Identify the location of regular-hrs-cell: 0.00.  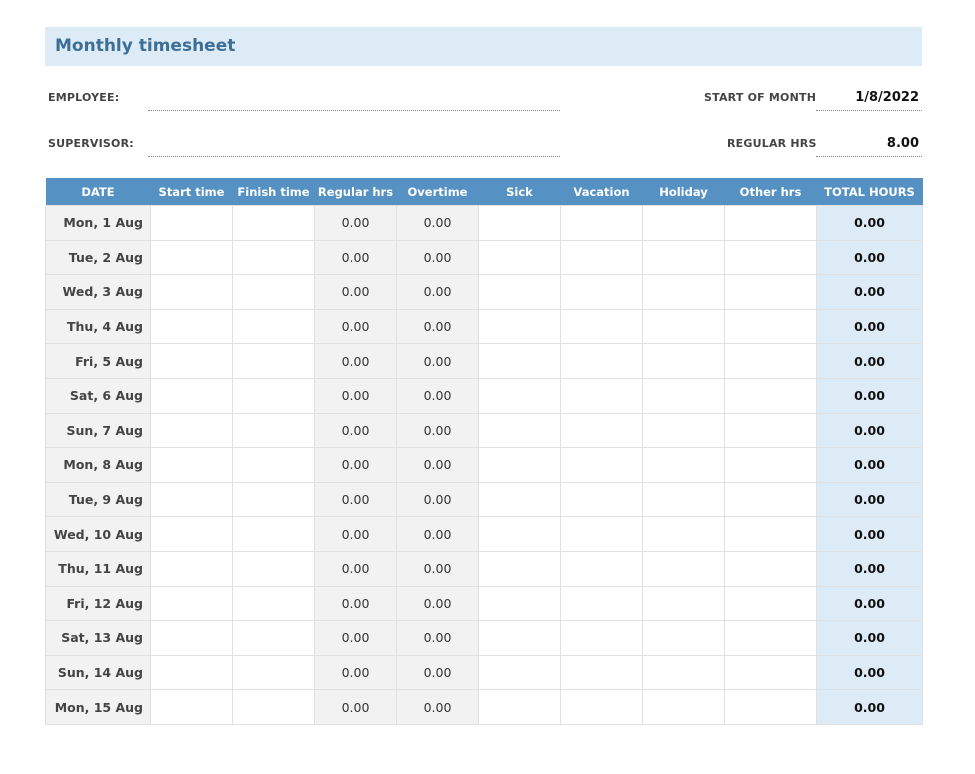
(355, 707).